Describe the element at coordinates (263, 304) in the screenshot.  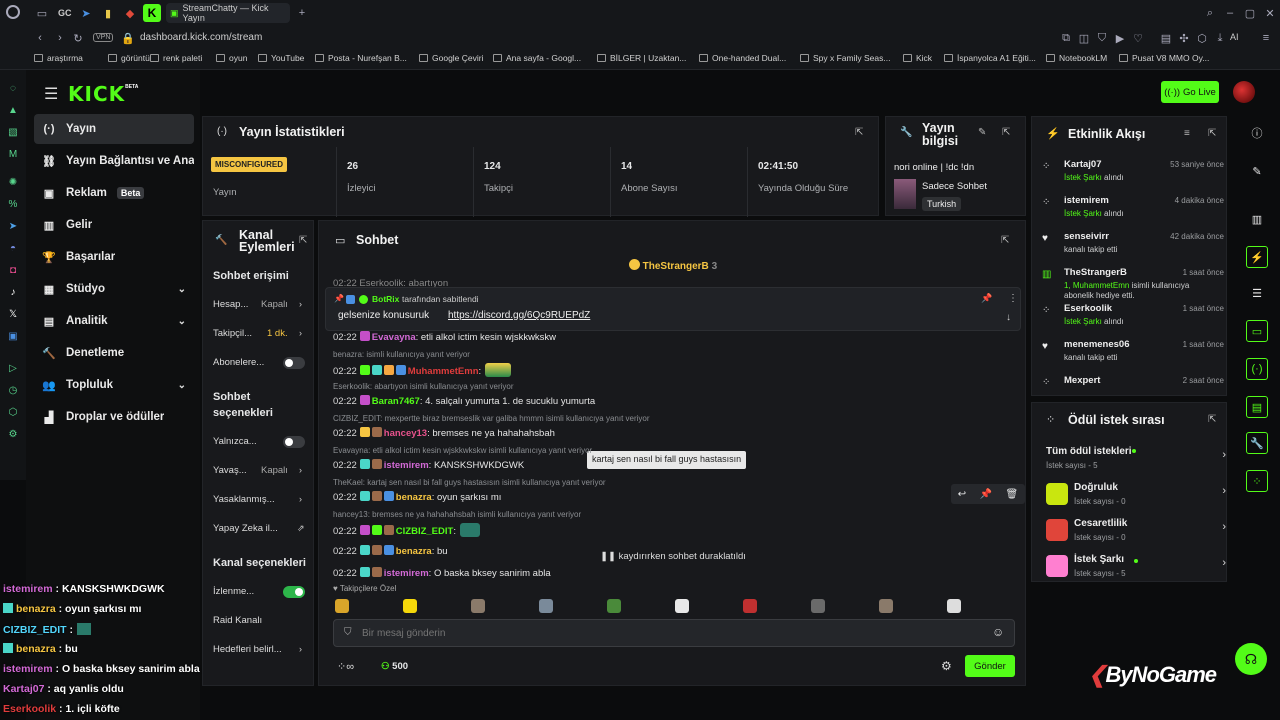
I see `account-age-setting: Hesap... Kapalı ›` at that location.